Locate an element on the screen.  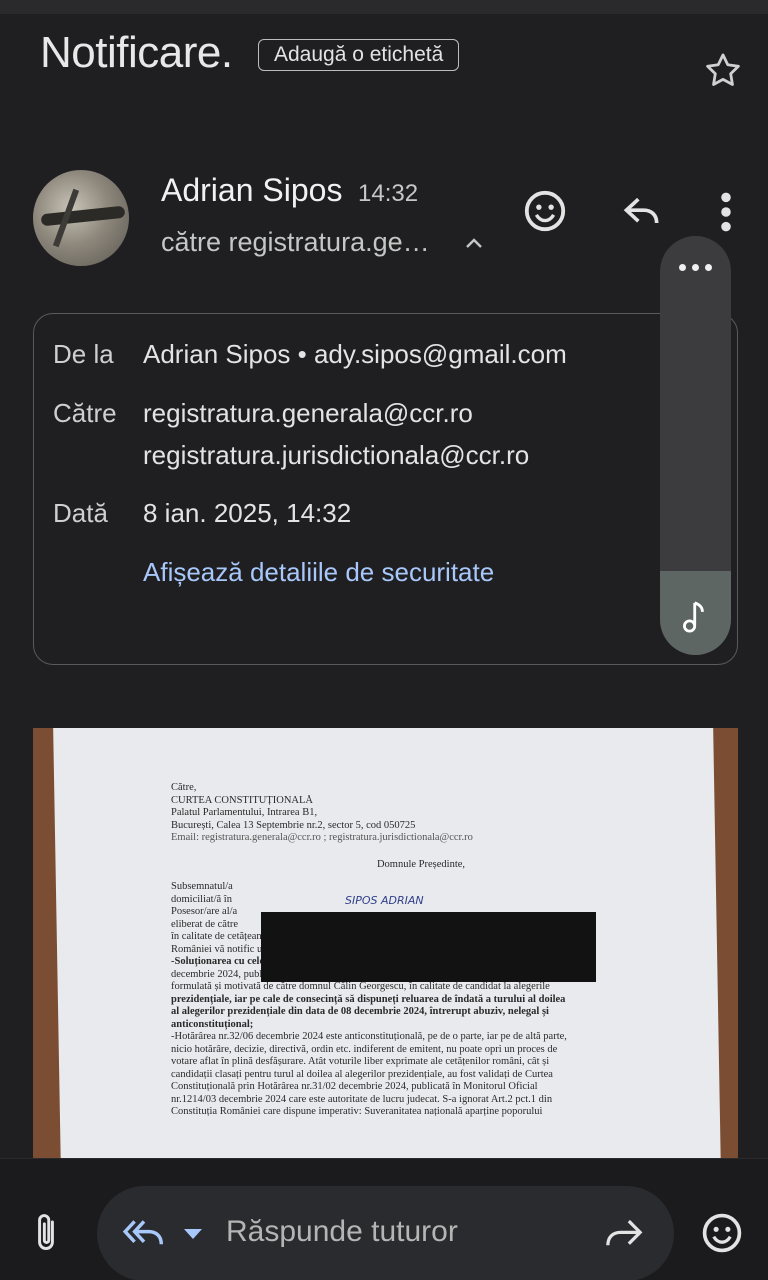
overlay-music-button is located at coordinates (695, 613).